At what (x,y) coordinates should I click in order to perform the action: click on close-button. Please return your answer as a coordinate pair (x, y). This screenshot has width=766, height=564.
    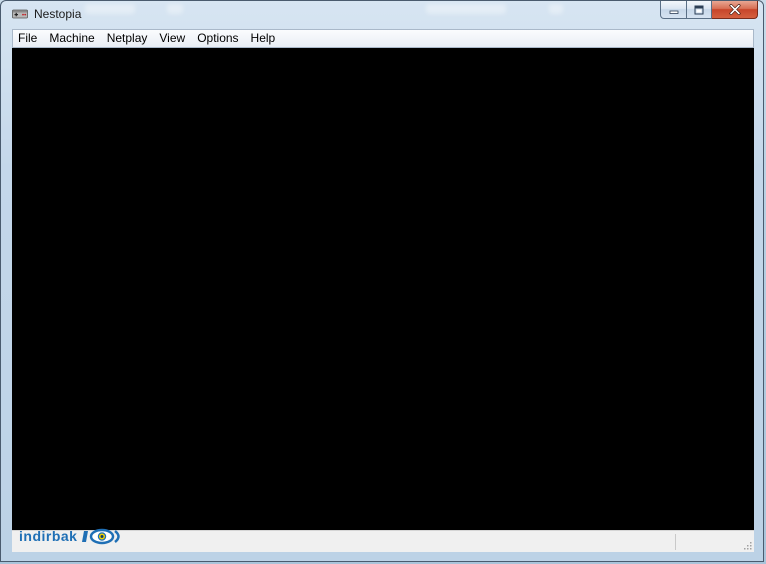
    Looking at the image, I should click on (735, 10).